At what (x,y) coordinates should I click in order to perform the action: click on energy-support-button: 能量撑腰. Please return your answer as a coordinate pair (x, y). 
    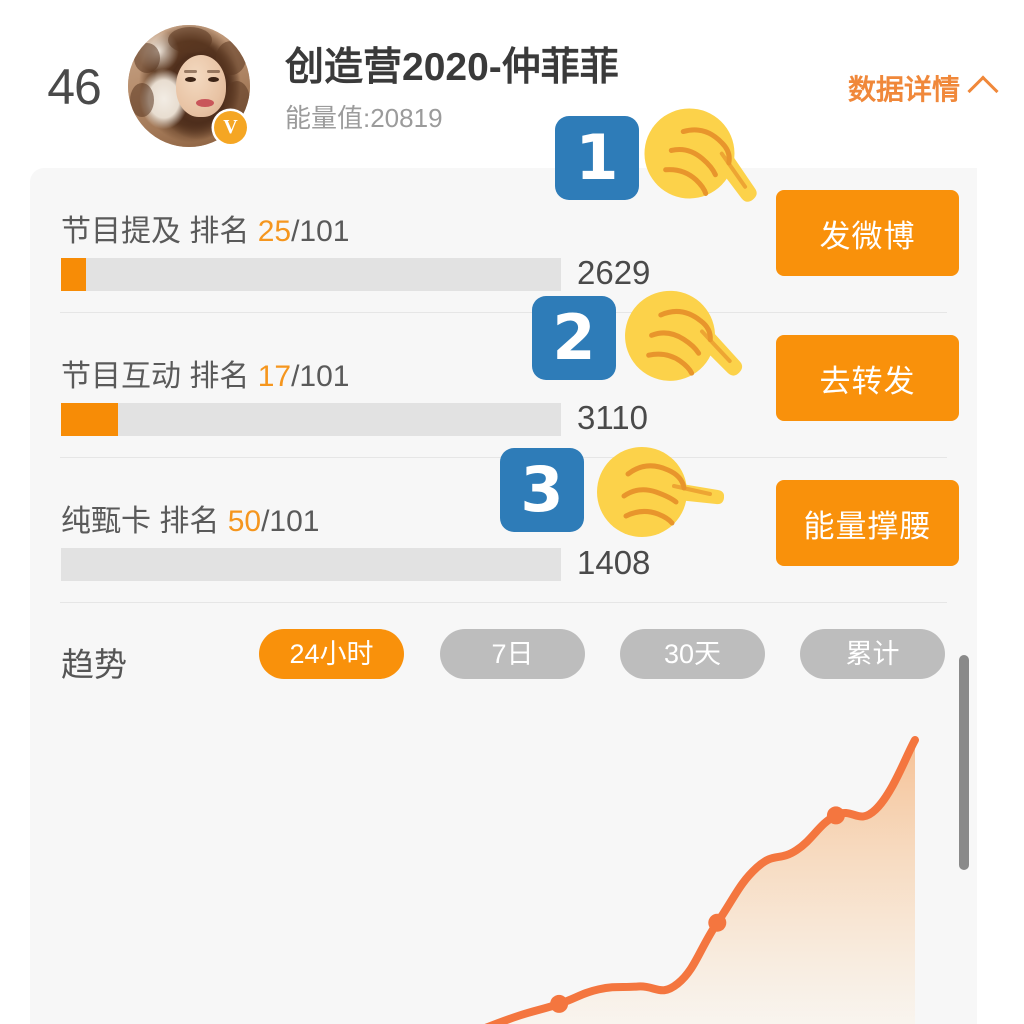
    Looking at the image, I should click on (867, 523).